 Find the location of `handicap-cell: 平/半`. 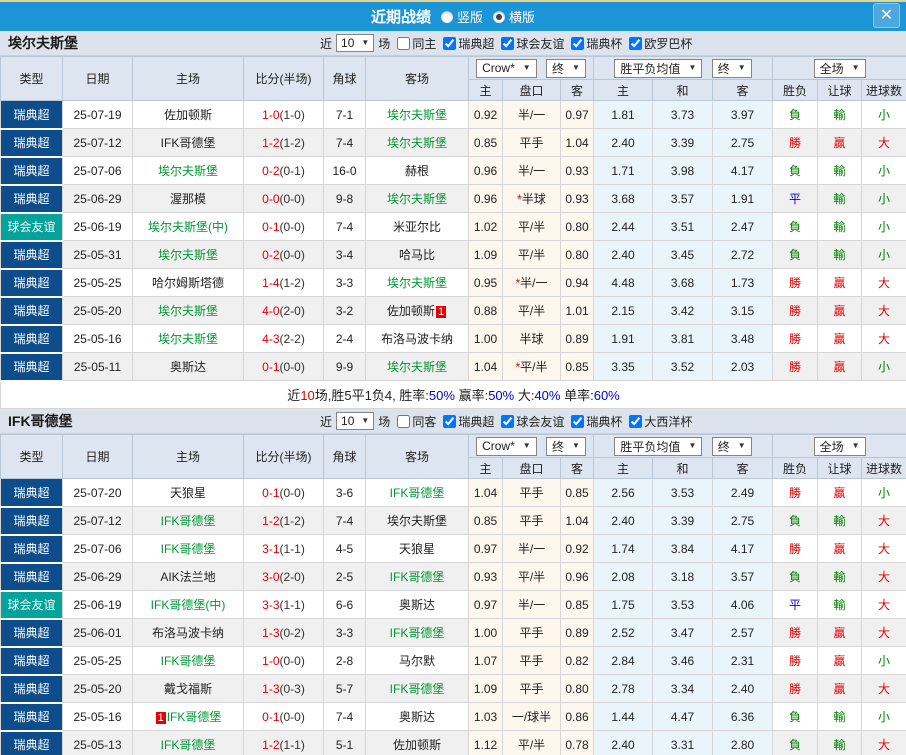

handicap-cell: 平/半 is located at coordinates (531, 226).